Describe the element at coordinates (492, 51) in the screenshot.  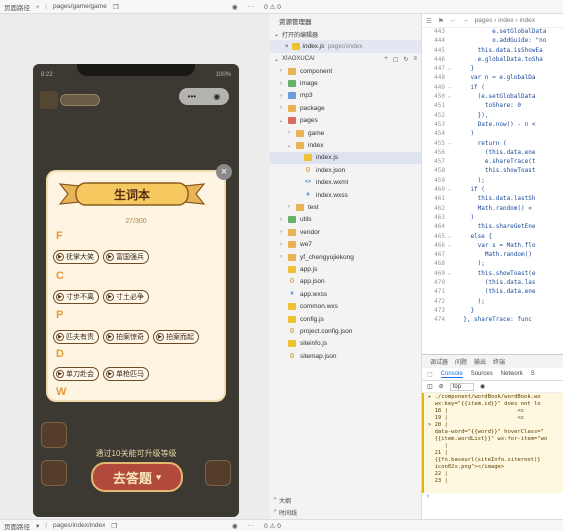
I see `code-line: 445 this.data.isShowEa` at that location.